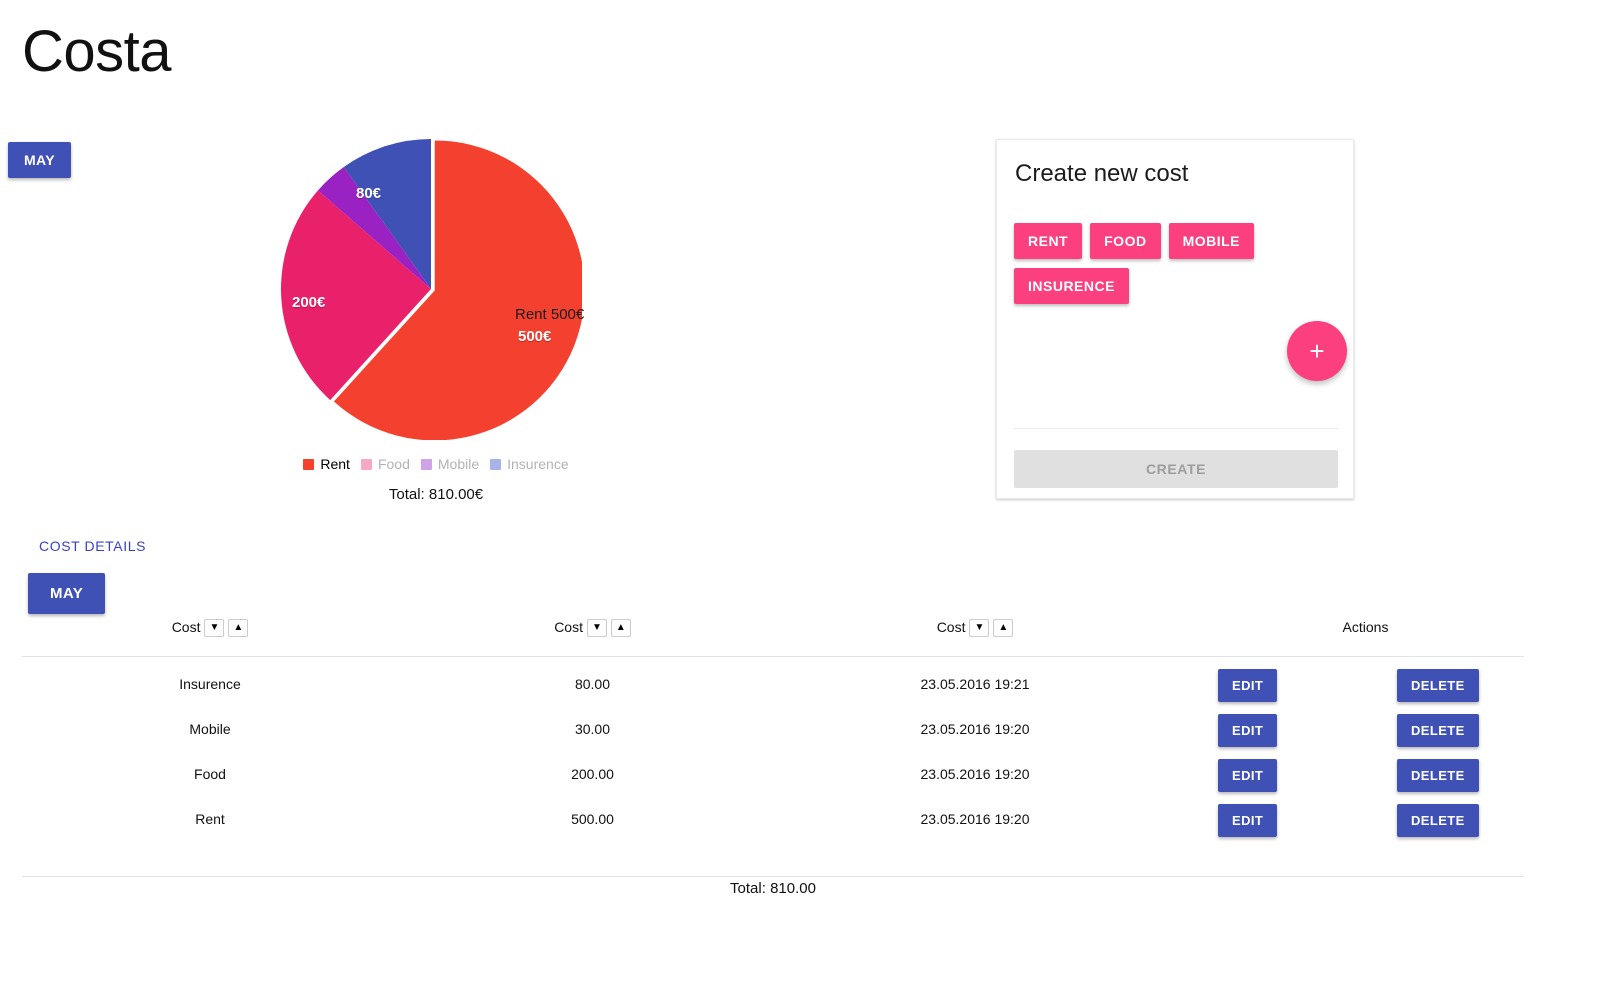 The image size is (1600, 1000). What do you see at coordinates (309, 464) in the screenshot?
I see `legend-swatch-rent` at bounding box center [309, 464].